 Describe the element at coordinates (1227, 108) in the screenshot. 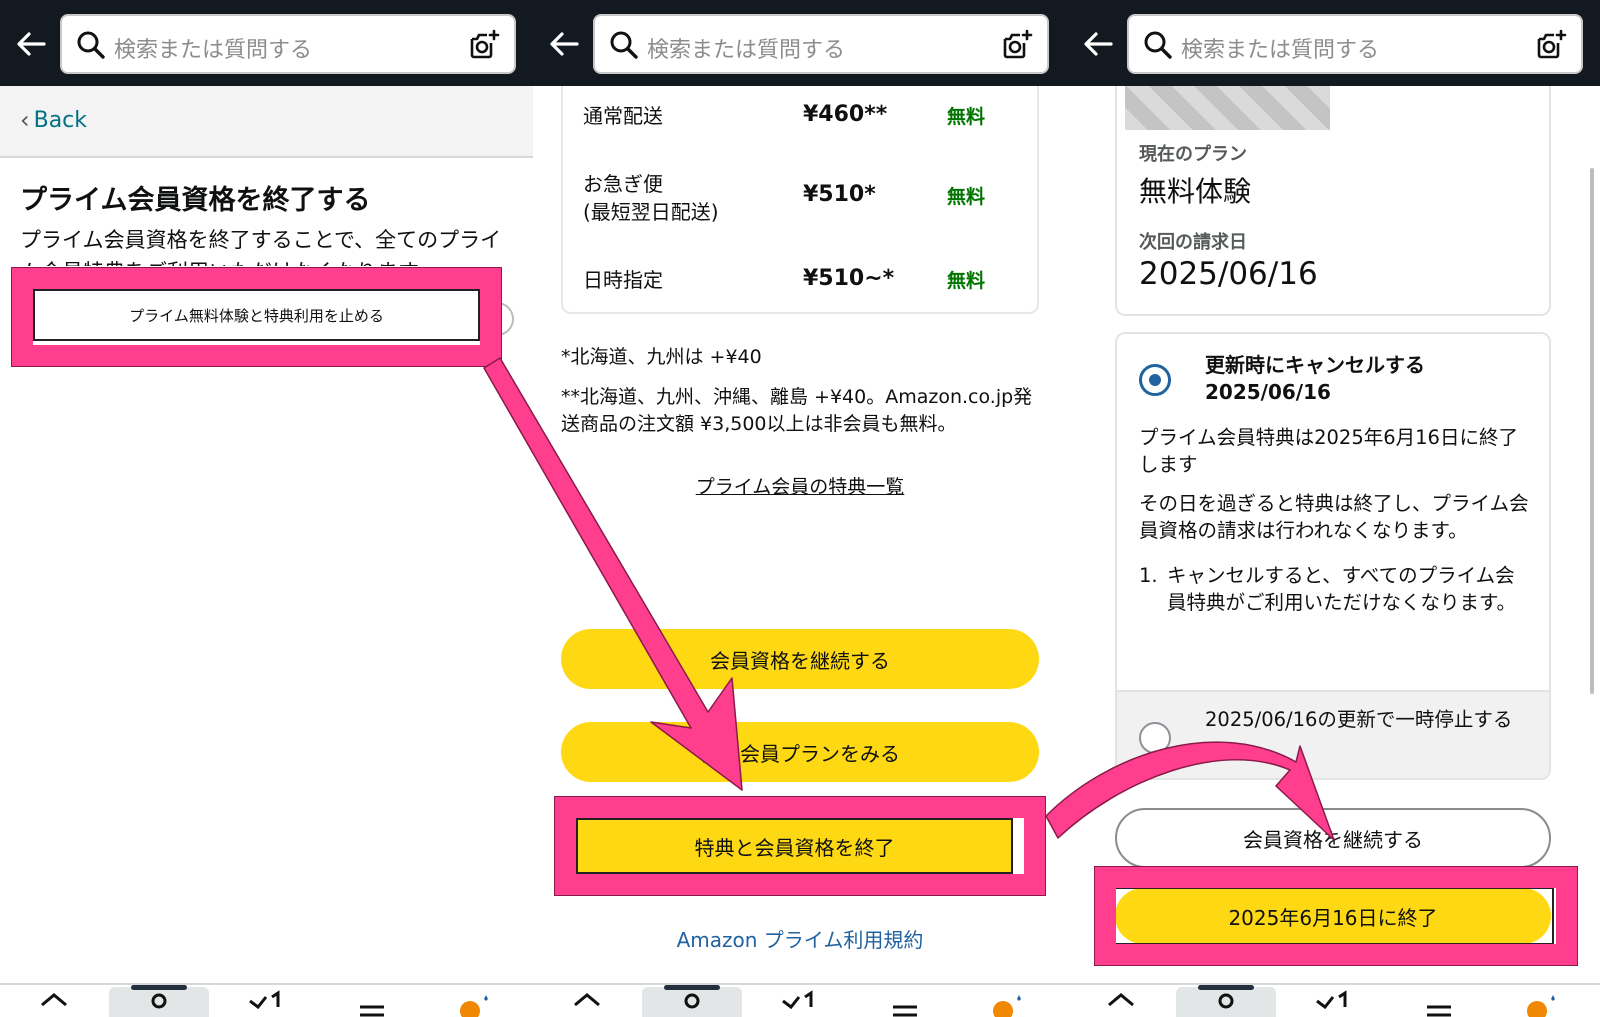

I see `plan-image` at that location.